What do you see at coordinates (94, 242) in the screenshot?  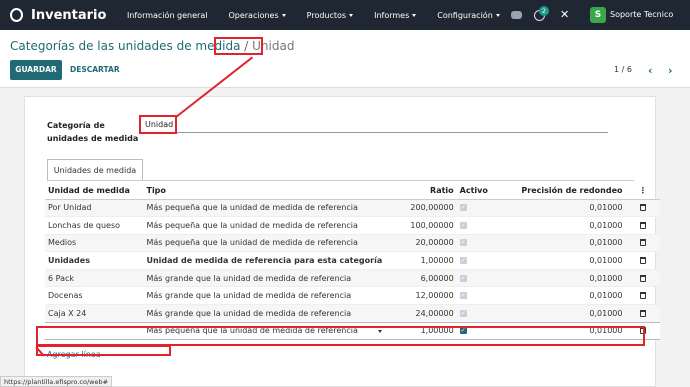 I see `cell-unit: Medios` at bounding box center [94, 242].